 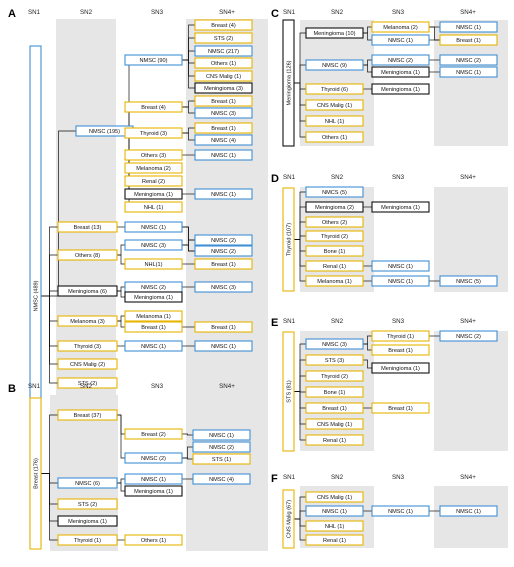 What do you see at coordinates (334, 208) in the screenshot?
I see `node-label: Meningioma (2)` at bounding box center [334, 208].